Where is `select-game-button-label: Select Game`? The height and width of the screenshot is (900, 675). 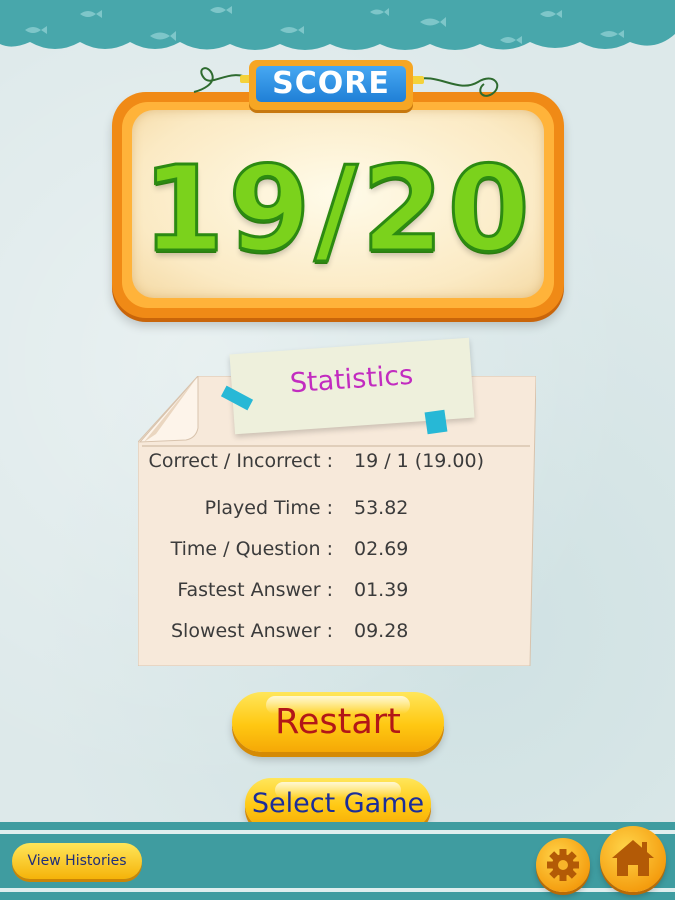 select-game-button-label: Select Game is located at coordinates (338, 803).